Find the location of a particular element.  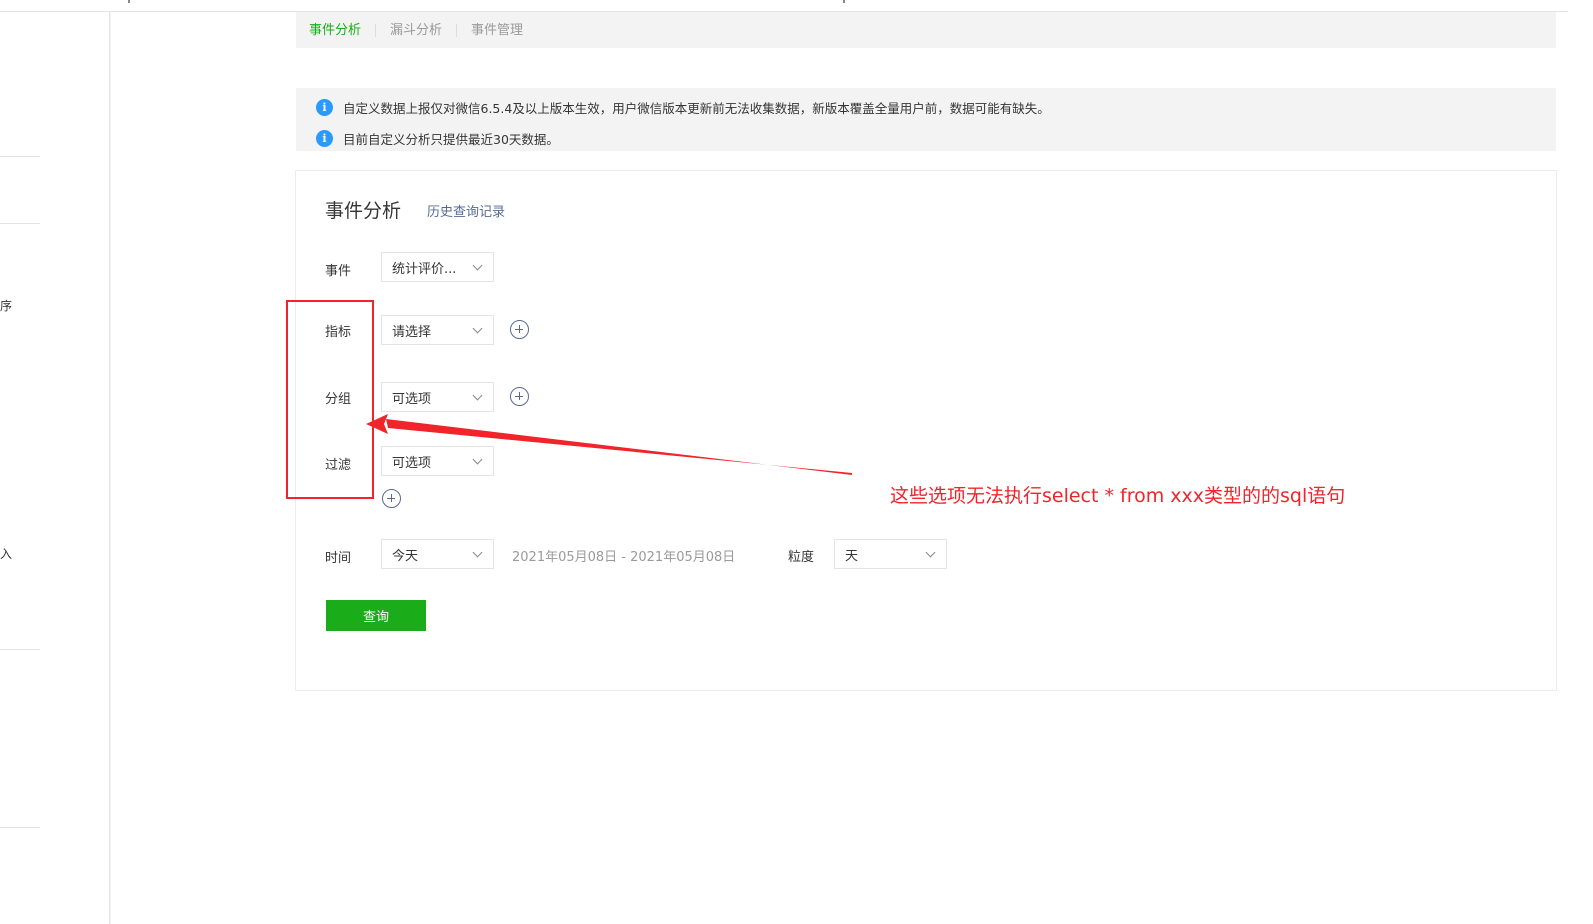

notice-text: 目前自定义分析只提供最近30天数据。 is located at coordinates (451, 139).